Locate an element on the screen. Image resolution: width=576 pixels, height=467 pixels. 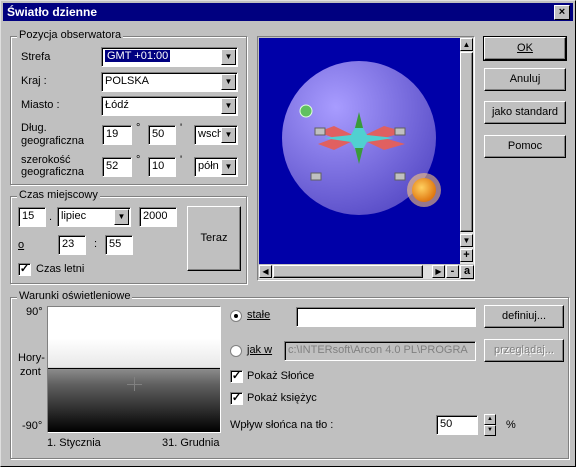
year-input: 2000 is located at coordinates (158, 217).